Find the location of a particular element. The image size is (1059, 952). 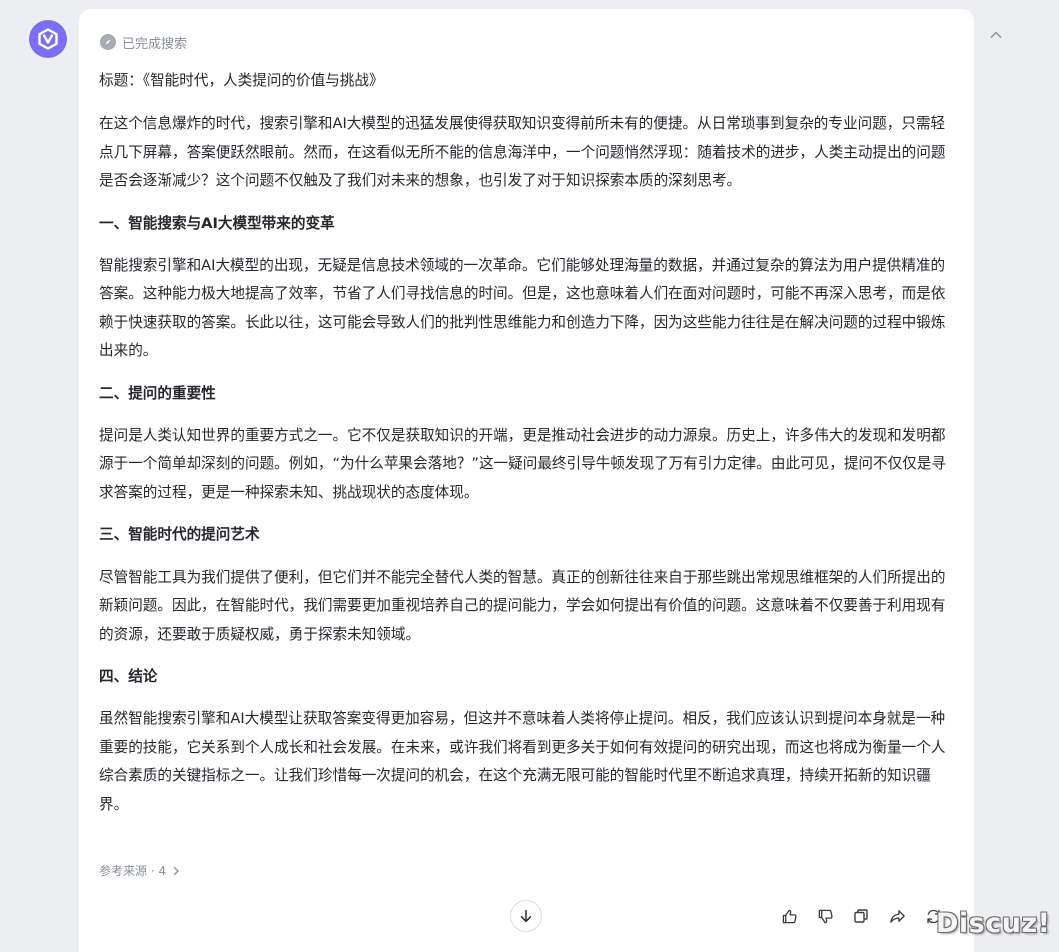

copy-icon is located at coordinates (861, 916).